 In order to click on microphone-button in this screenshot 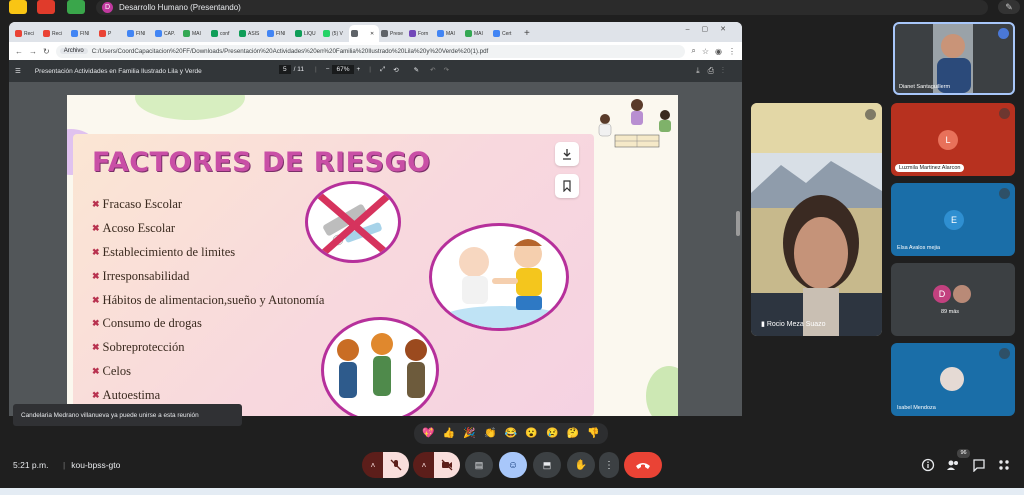, I will do `click(396, 465)`.